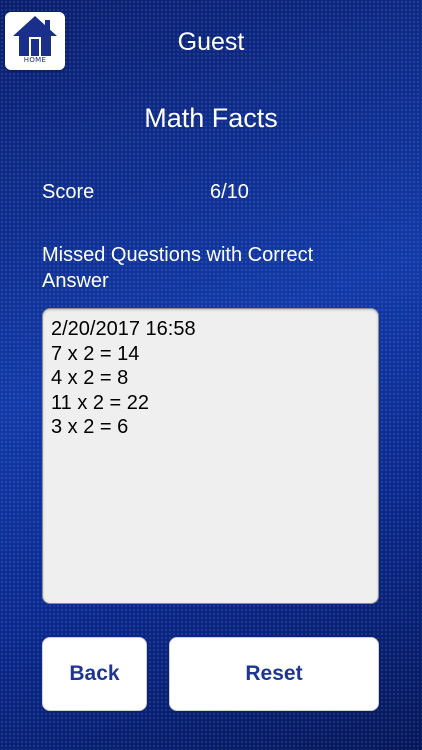 The height and width of the screenshot is (750, 422). Describe the element at coordinates (211, 42) in the screenshot. I see `user-name: Guest` at that location.